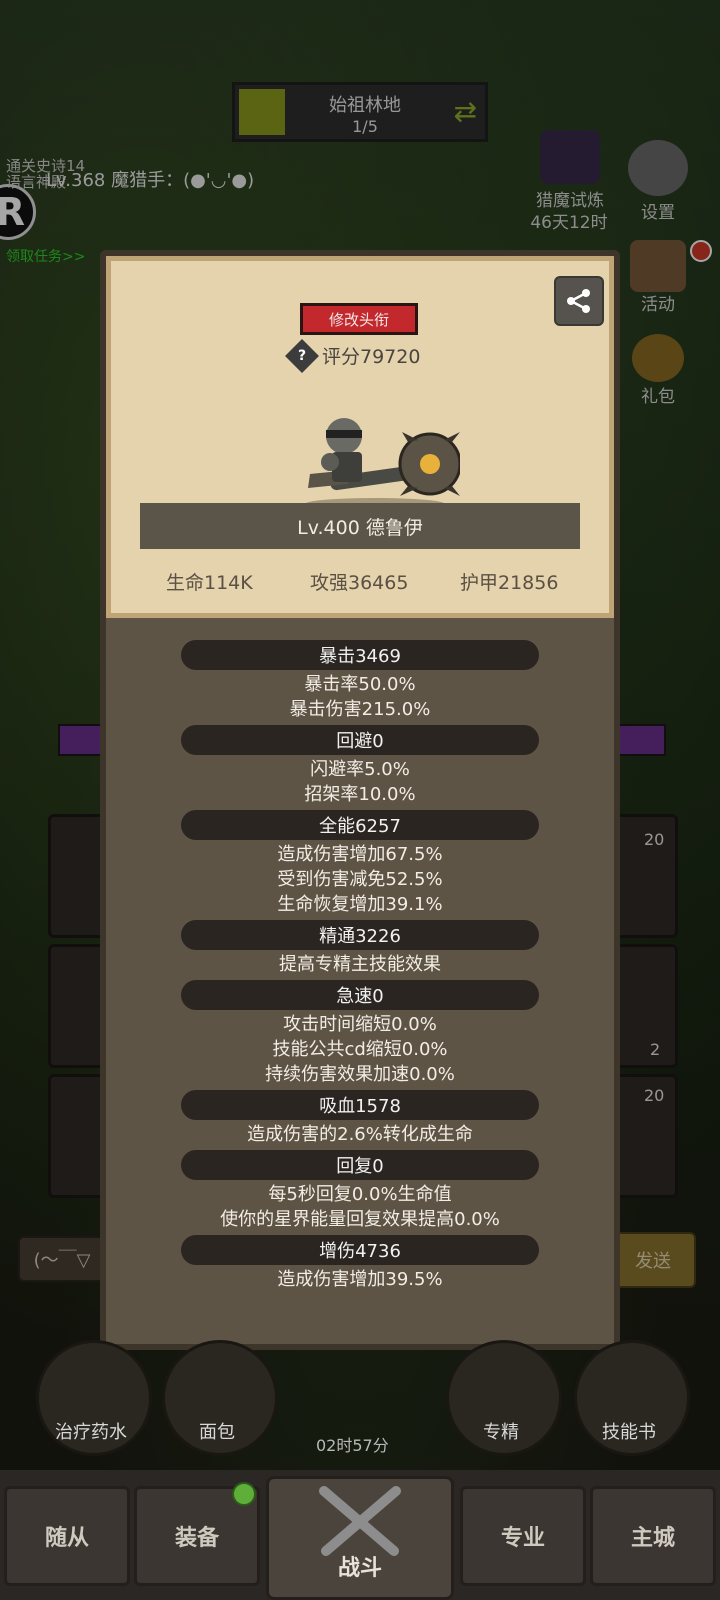 This screenshot has height=1600, width=720. Describe the element at coordinates (360, 1250) in the screenshot. I see `section-damage-boost: 增伤4736` at that location.